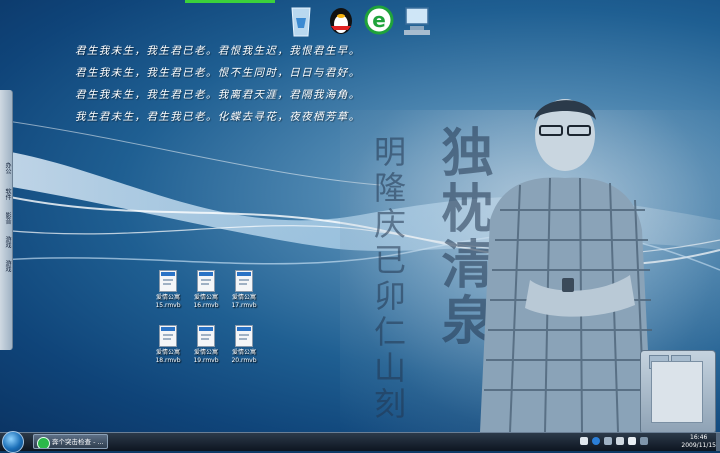 This screenshot has width=720, height=453. What do you see at coordinates (301, 20) in the screenshot?
I see `recycle-bin-icon` at bounding box center [301, 20].